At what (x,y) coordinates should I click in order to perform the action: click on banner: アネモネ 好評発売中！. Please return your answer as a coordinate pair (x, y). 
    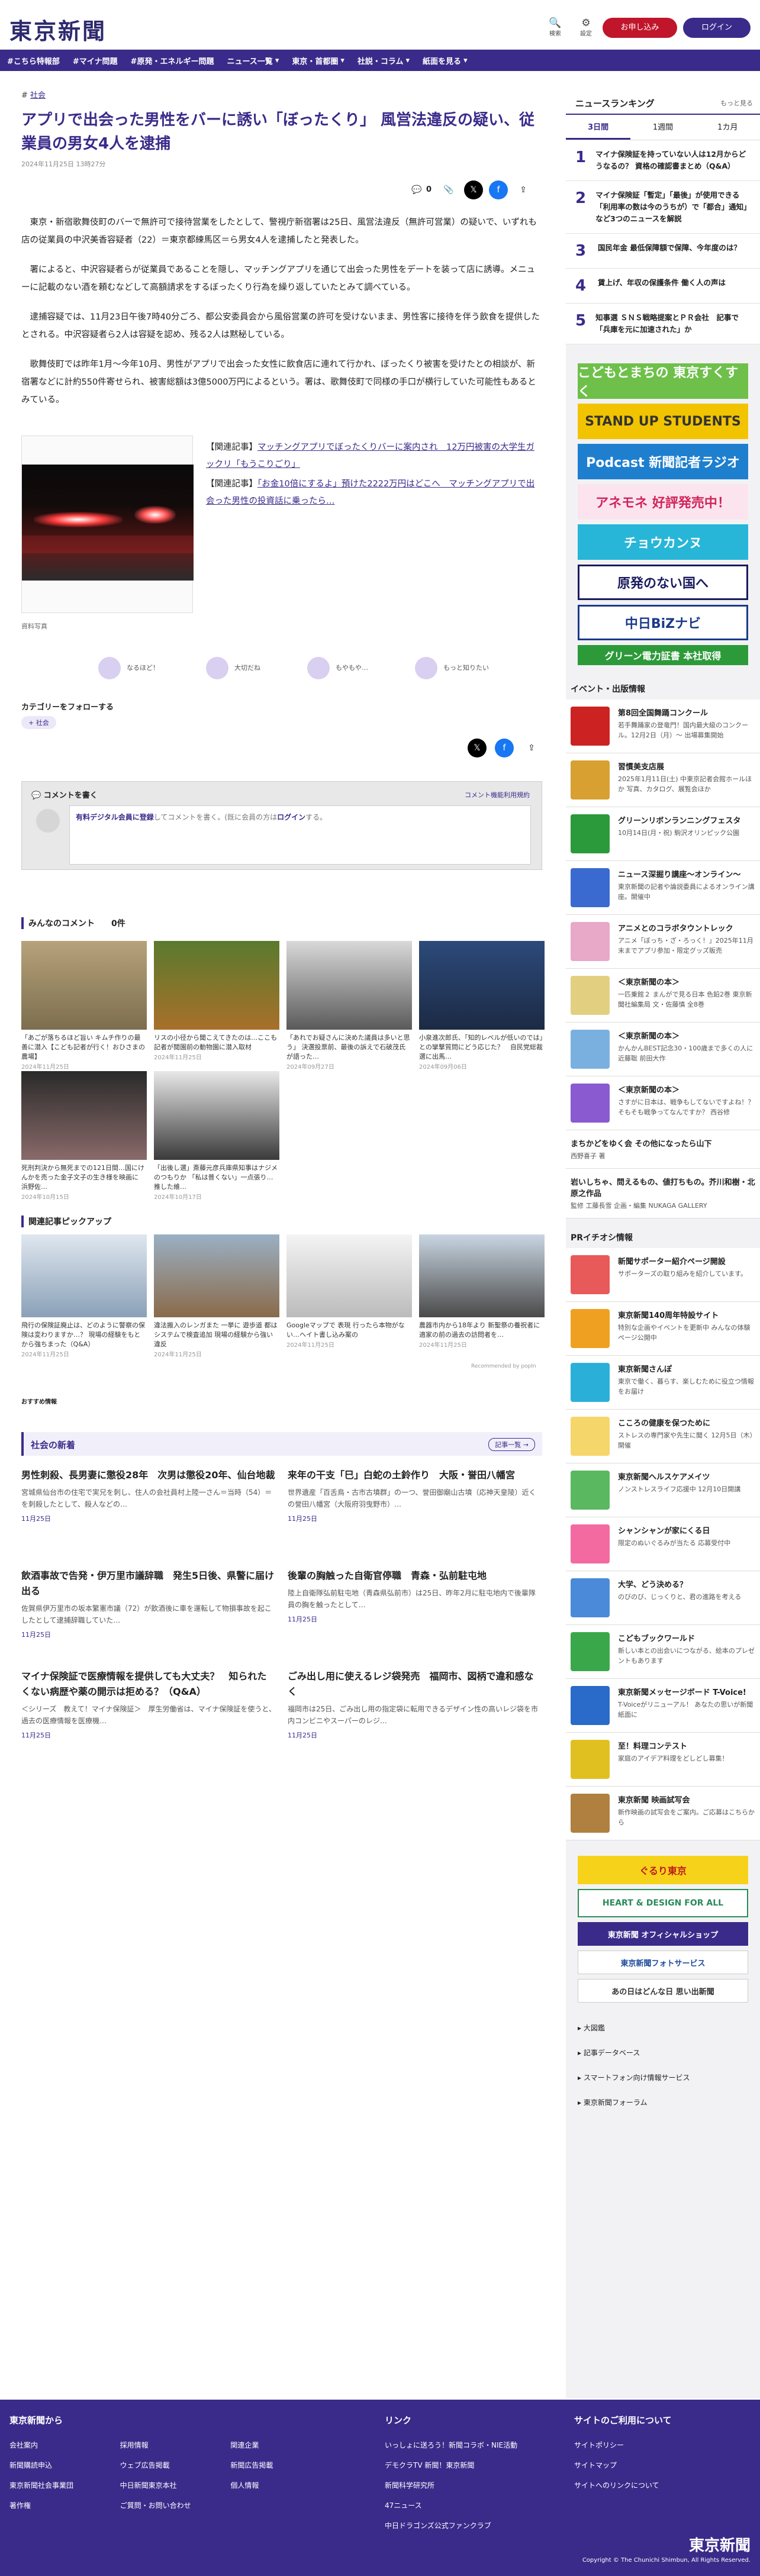
    Looking at the image, I should click on (663, 502).